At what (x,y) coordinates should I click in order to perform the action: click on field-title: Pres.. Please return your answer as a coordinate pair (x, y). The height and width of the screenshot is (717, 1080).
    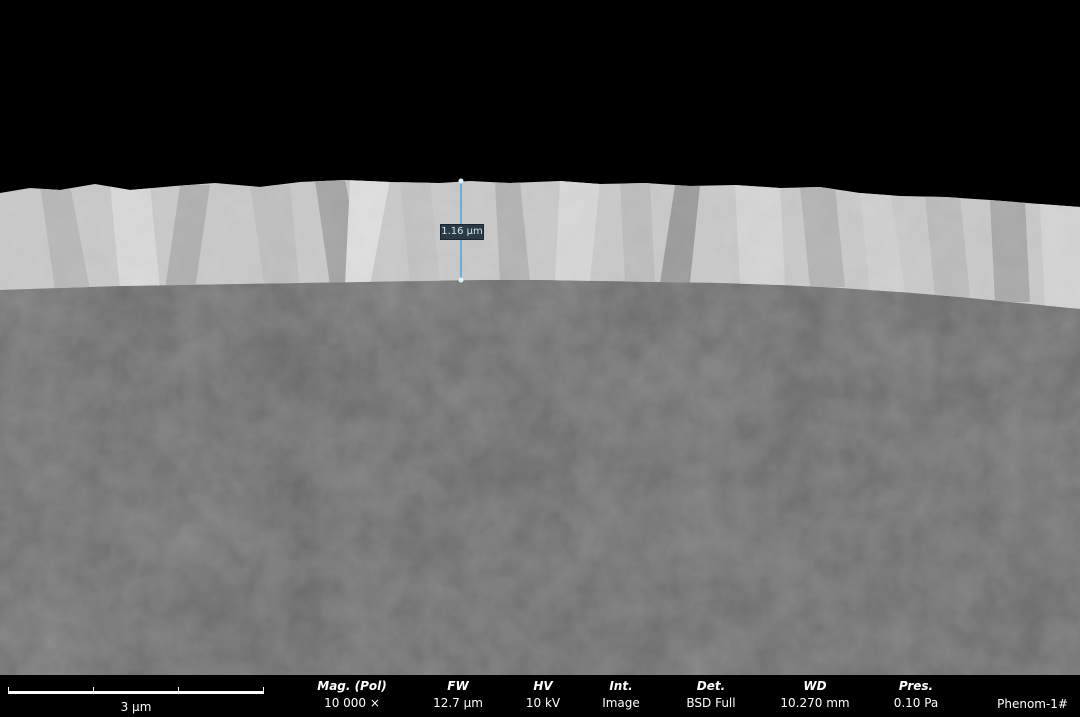
    Looking at the image, I should click on (916, 686).